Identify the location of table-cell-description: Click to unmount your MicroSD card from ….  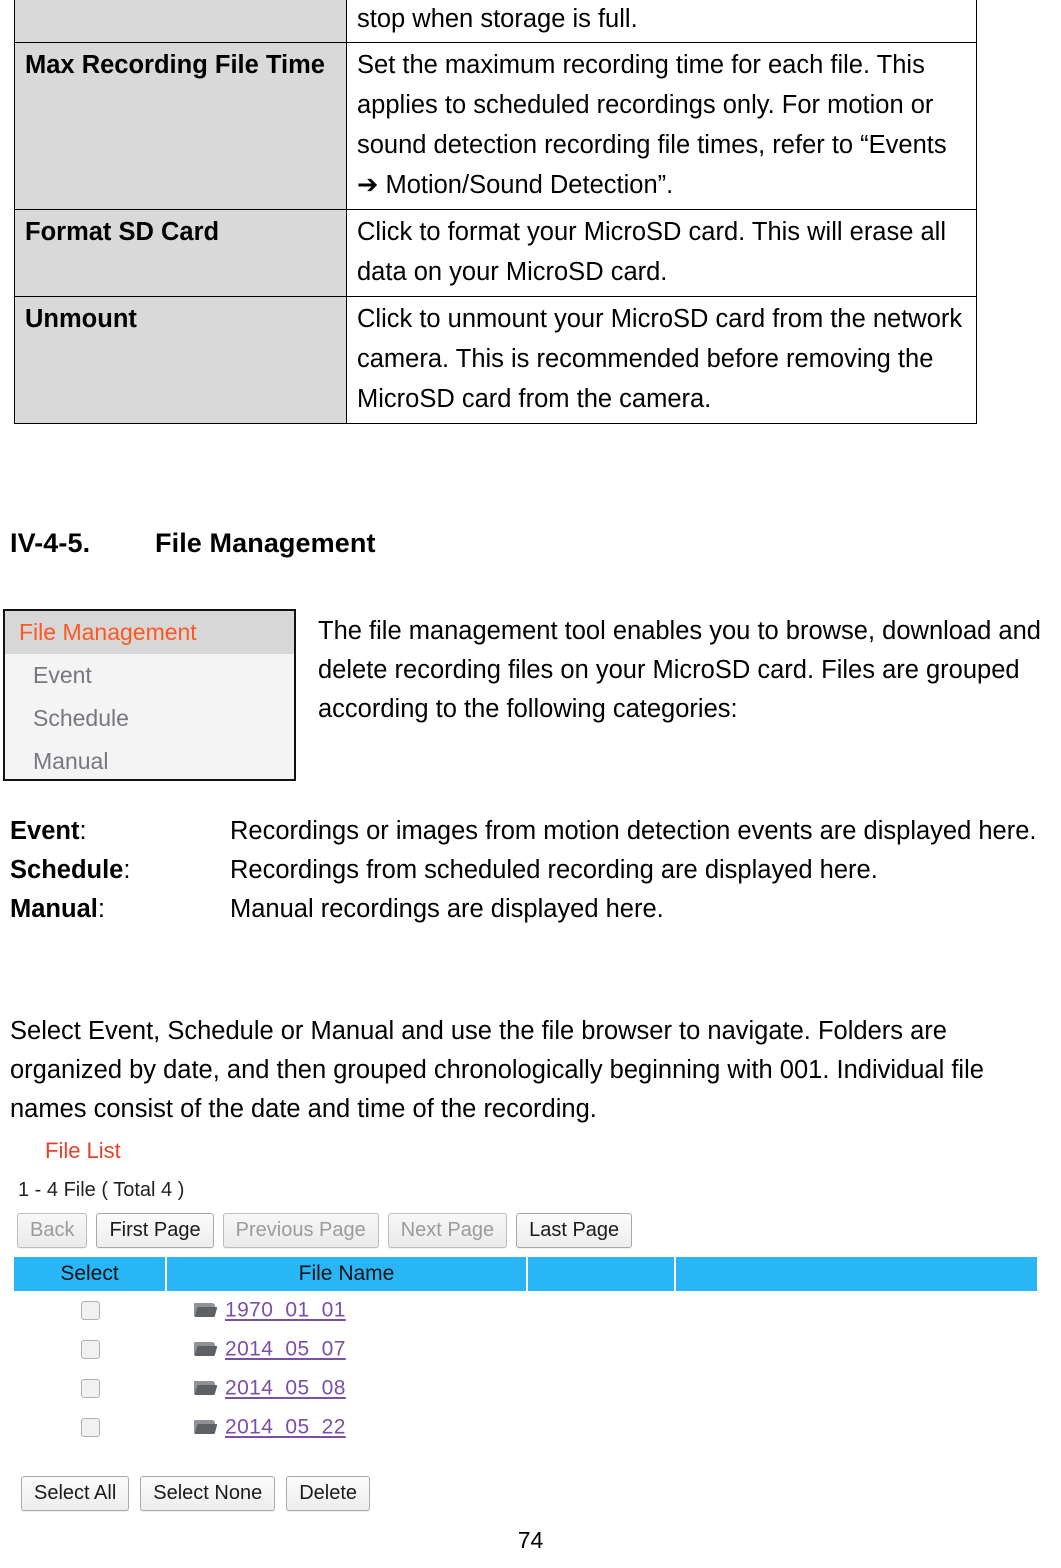
(661, 360).